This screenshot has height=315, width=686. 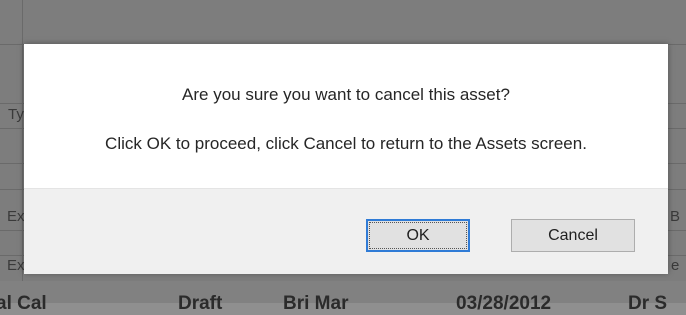 I want to click on table-cell: al Cal, so click(x=23, y=303).